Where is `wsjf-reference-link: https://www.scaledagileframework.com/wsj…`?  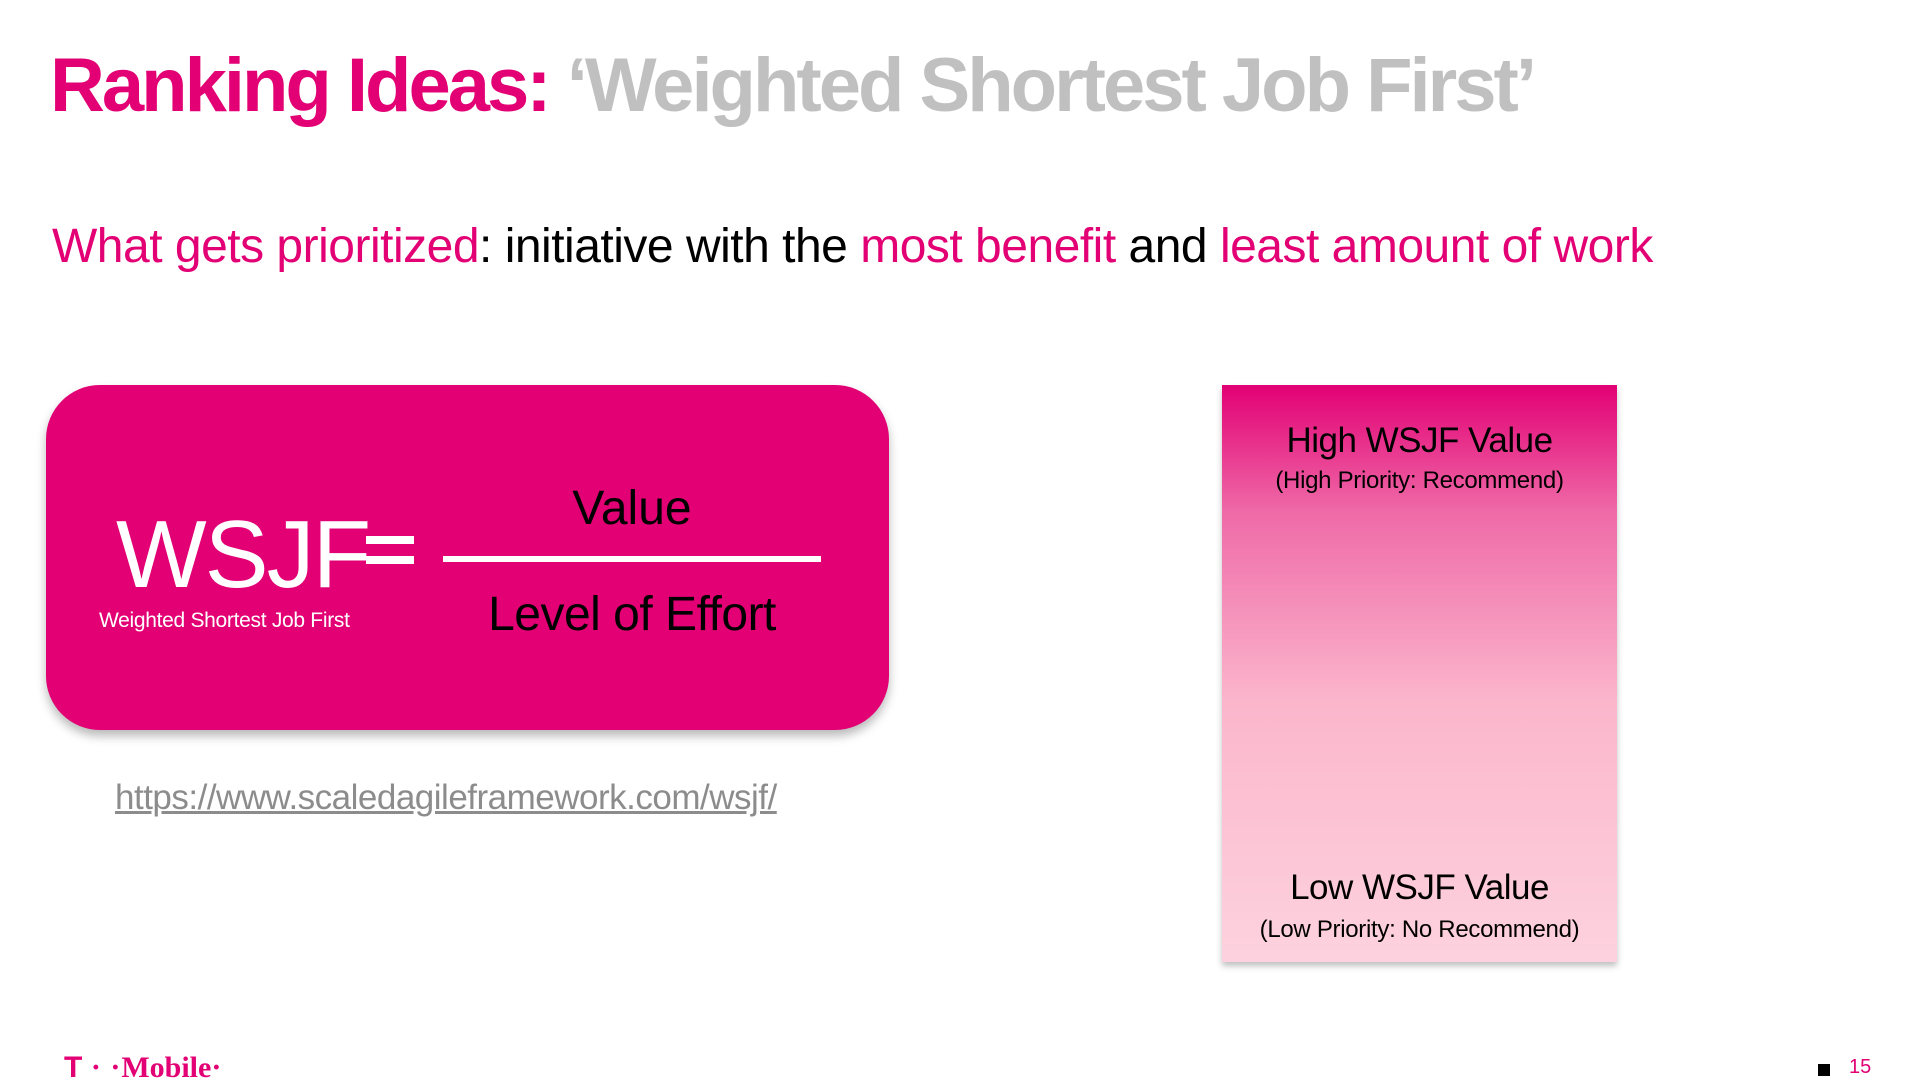
wsjf-reference-link: https://www.scaledagileframework.com/wsj… is located at coordinates (446, 798).